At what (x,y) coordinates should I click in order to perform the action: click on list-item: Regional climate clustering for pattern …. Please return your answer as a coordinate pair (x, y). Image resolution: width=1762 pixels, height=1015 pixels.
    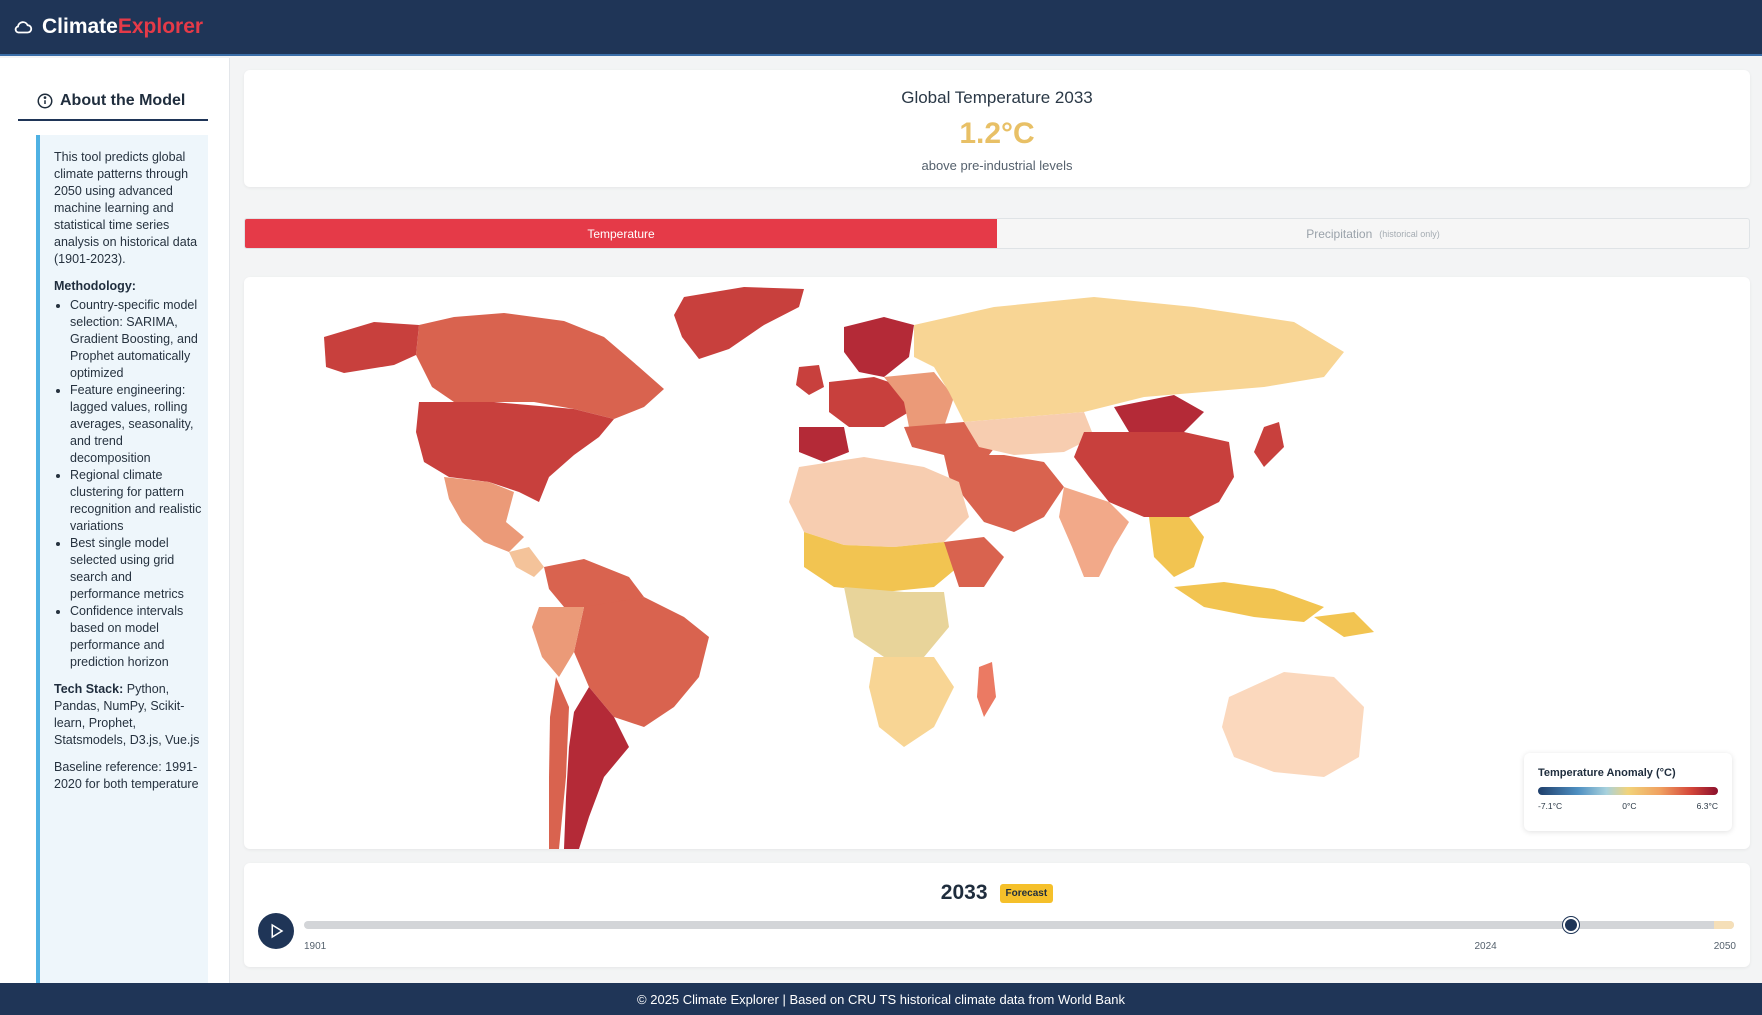
    Looking at the image, I should click on (136, 501).